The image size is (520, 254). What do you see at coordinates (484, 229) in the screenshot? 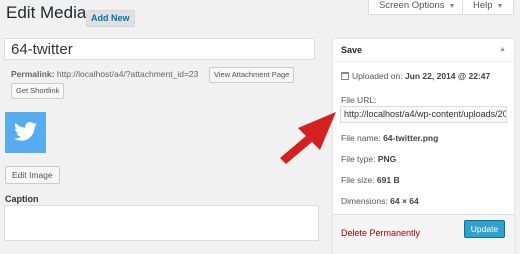
I see `update-button: Update` at bounding box center [484, 229].